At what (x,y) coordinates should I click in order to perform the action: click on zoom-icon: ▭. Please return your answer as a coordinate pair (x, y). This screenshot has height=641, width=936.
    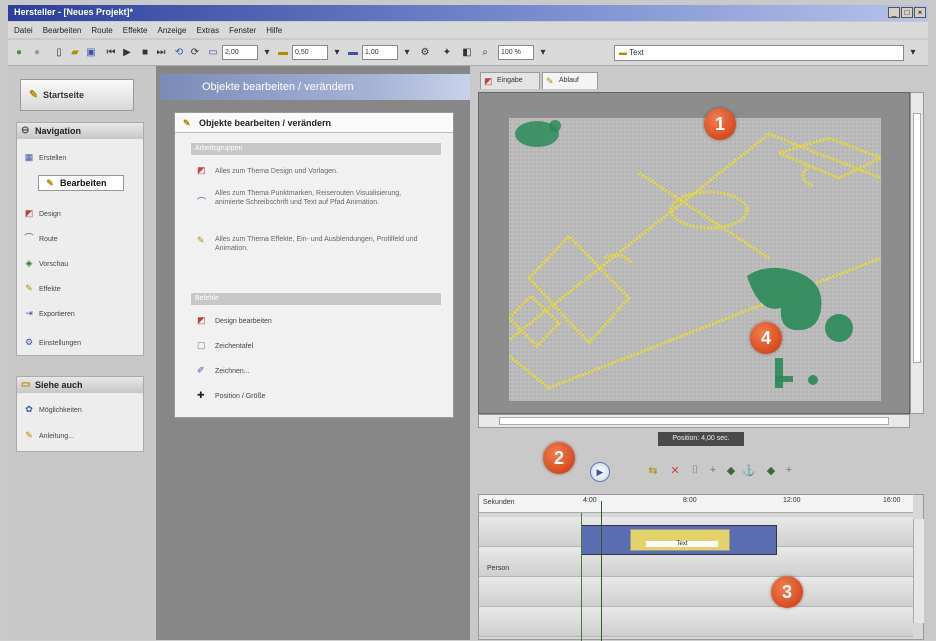
    Looking at the image, I should click on (213, 53).